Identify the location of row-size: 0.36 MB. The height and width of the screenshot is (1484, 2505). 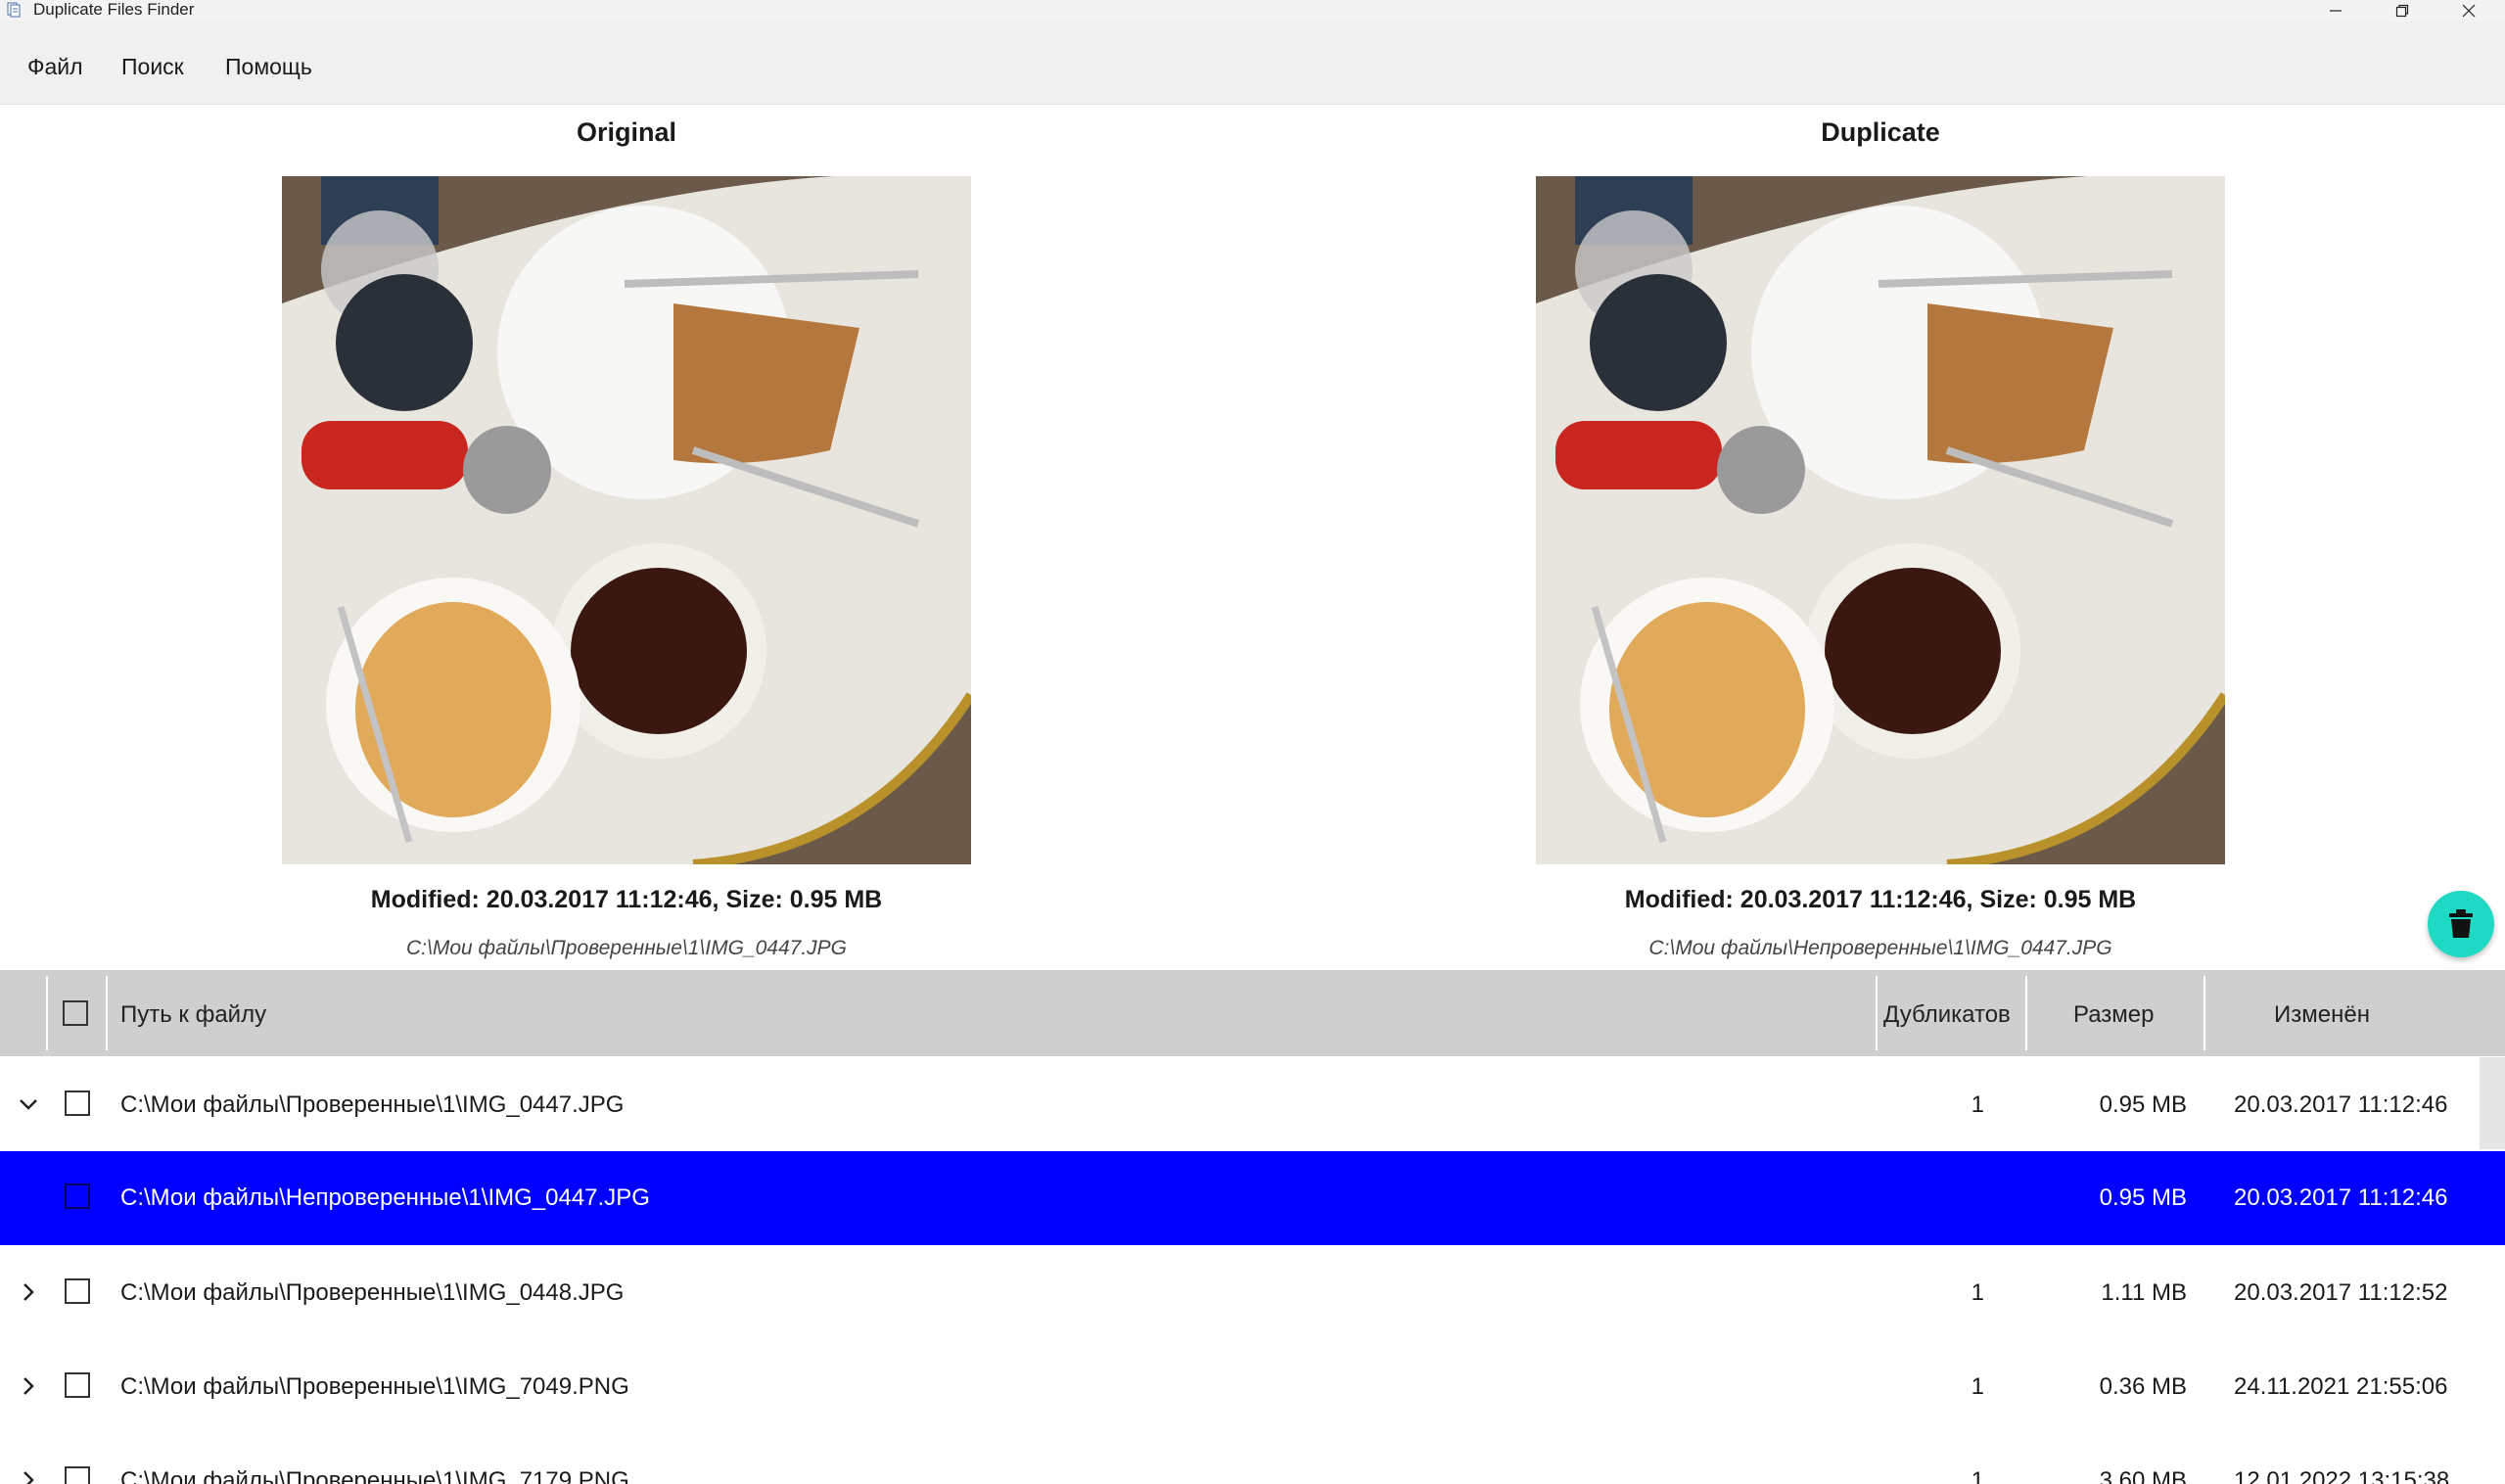
(2143, 1386).